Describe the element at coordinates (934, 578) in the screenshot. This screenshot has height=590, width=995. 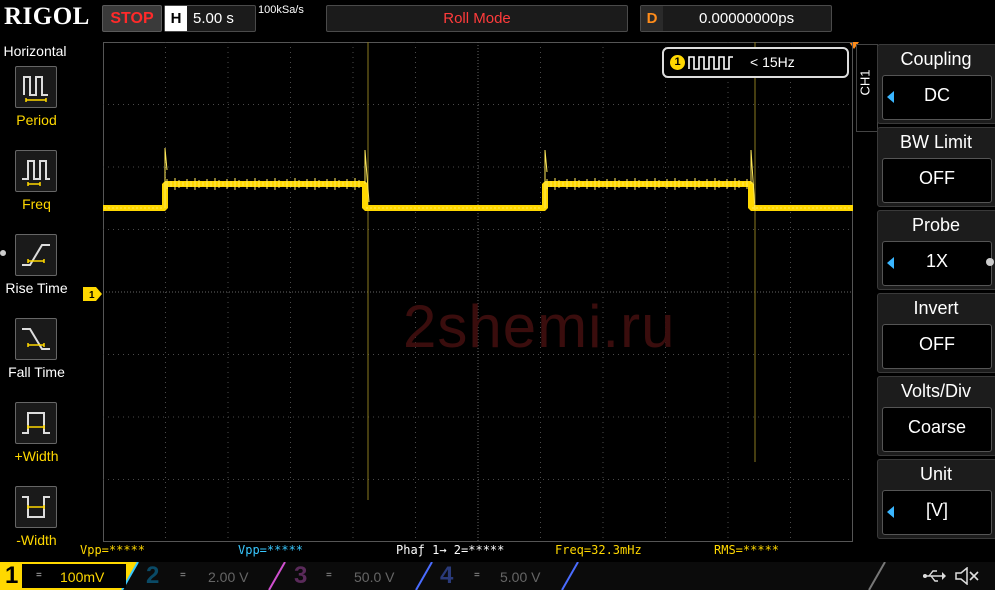
I see `usb-icon` at that location.